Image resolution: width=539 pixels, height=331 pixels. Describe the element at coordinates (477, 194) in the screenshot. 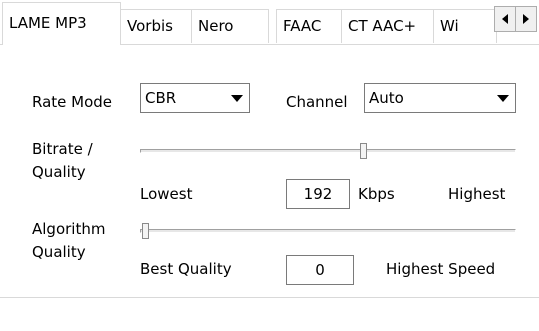

I see `bitrate-highest-label: Highest` at that location.